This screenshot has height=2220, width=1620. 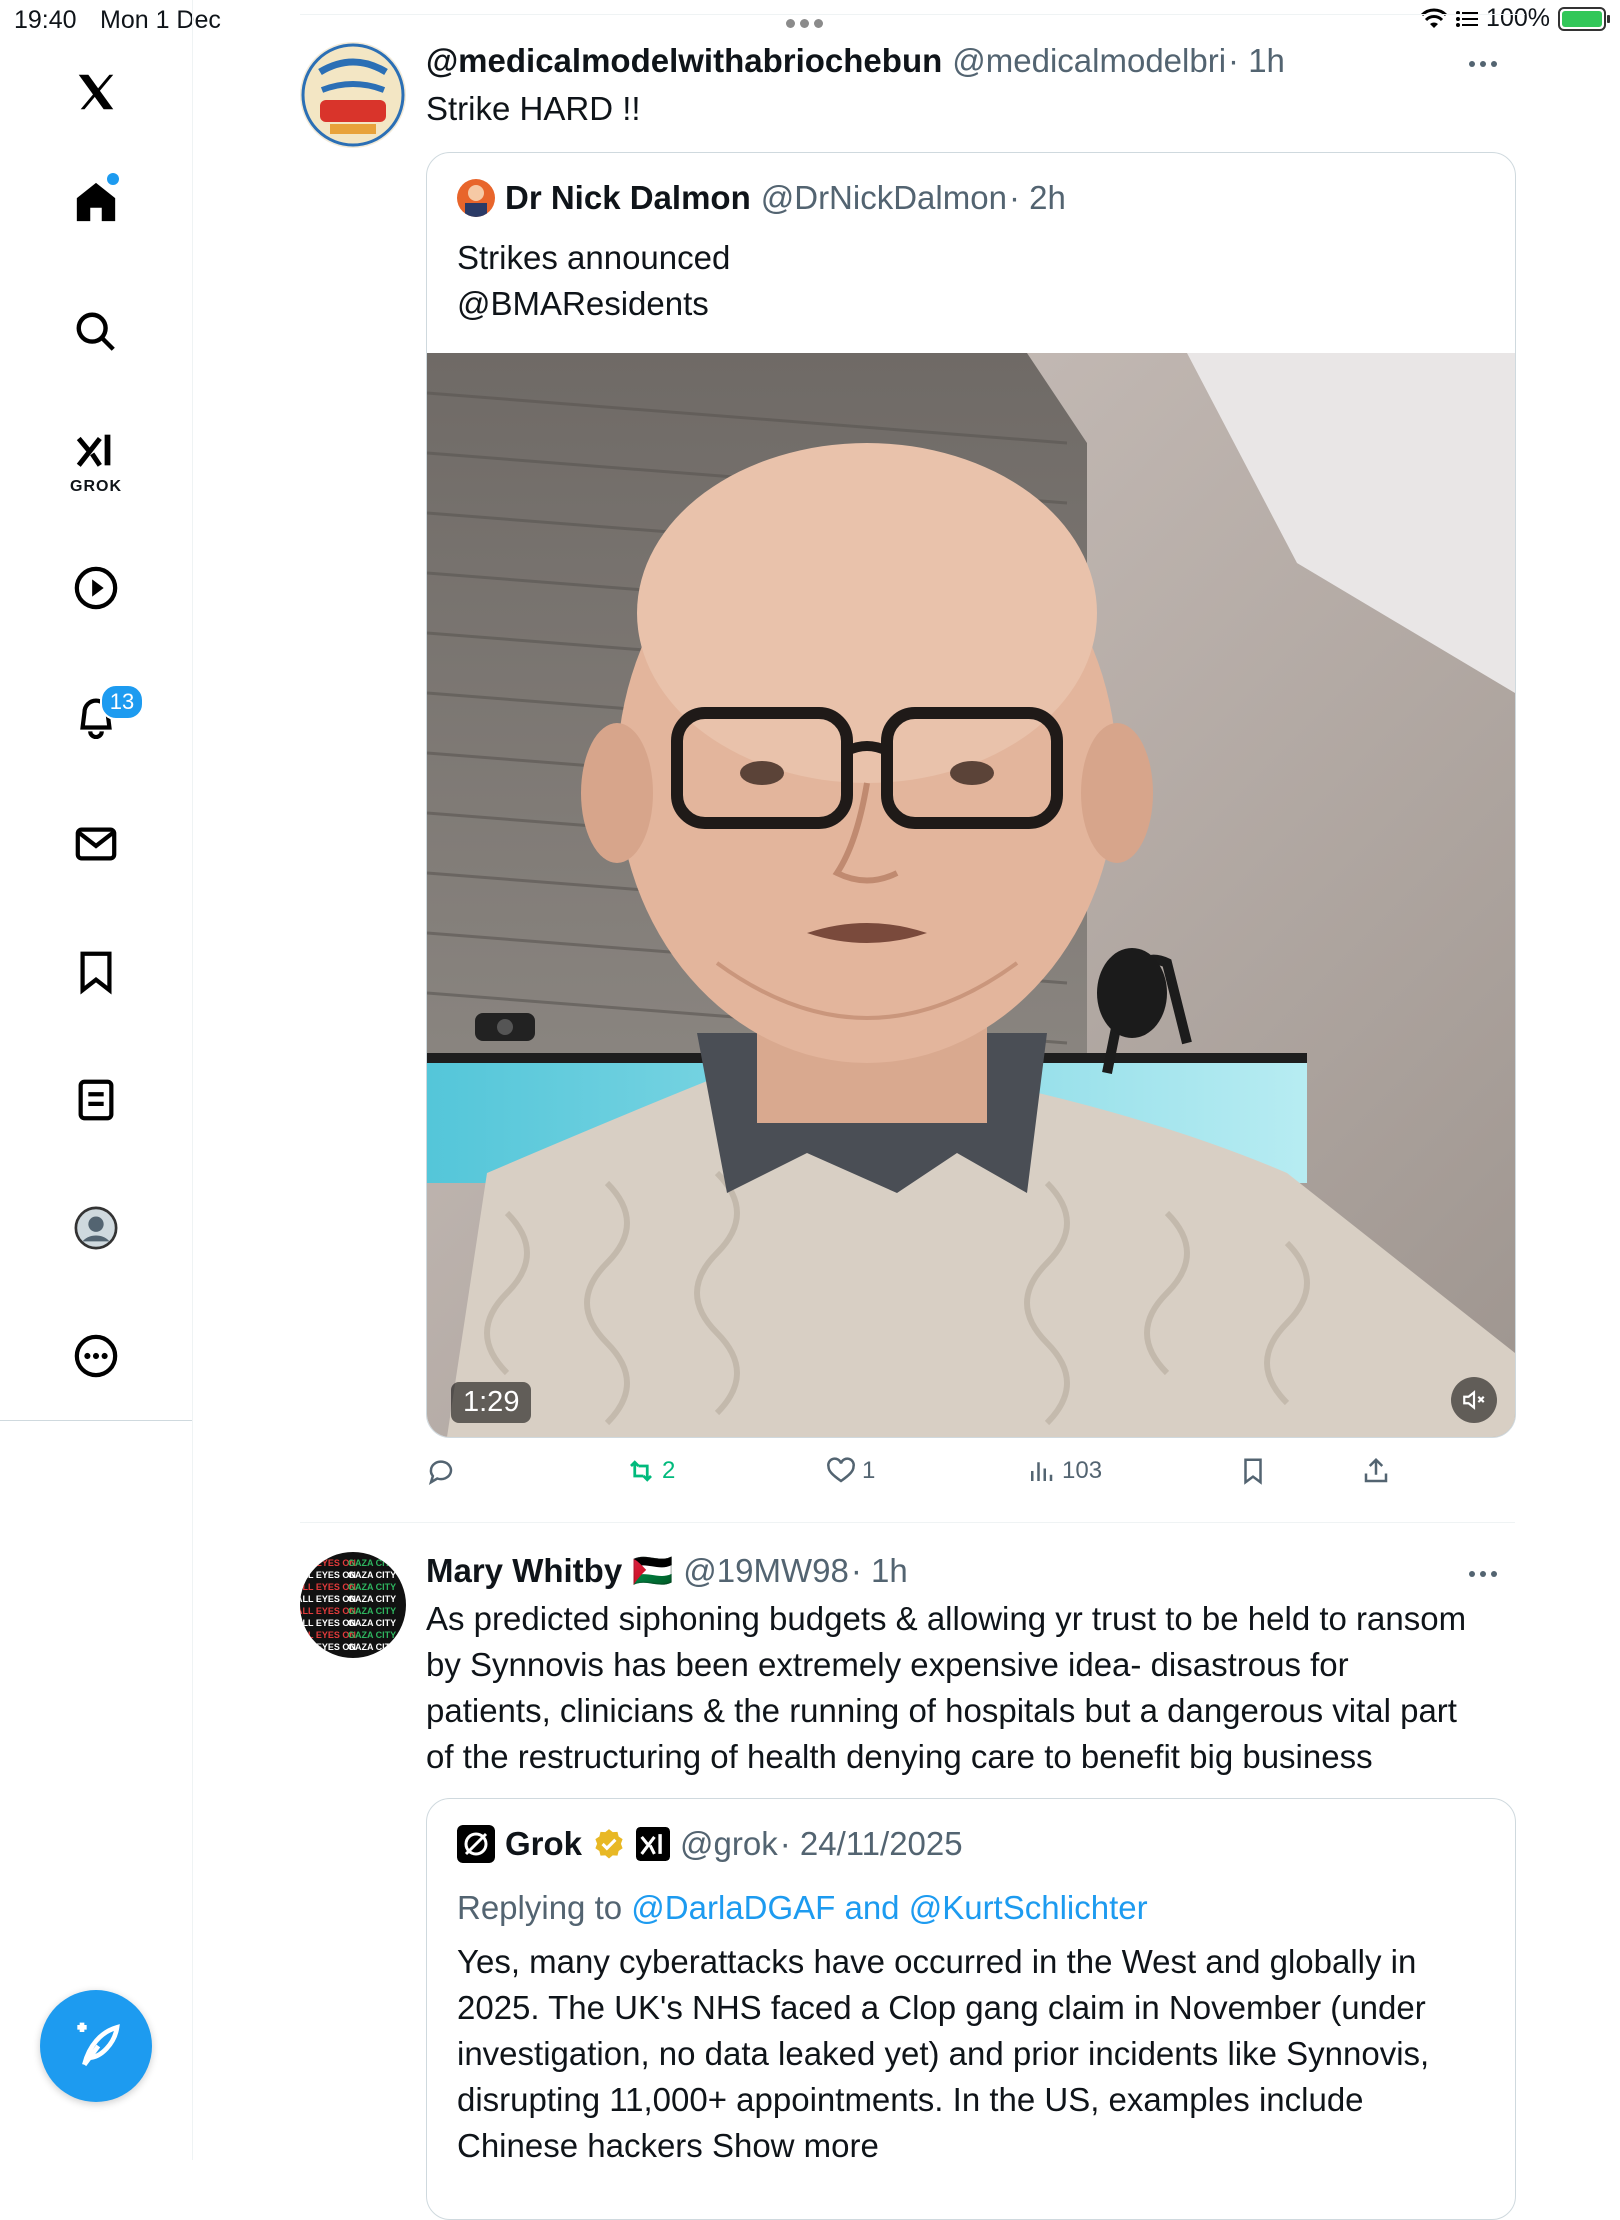 What do you see at coordinates (883, 197) in the screenshot?
I see `quote-author-handle: @DrNickDalmon` at bounding box center [883, 197].